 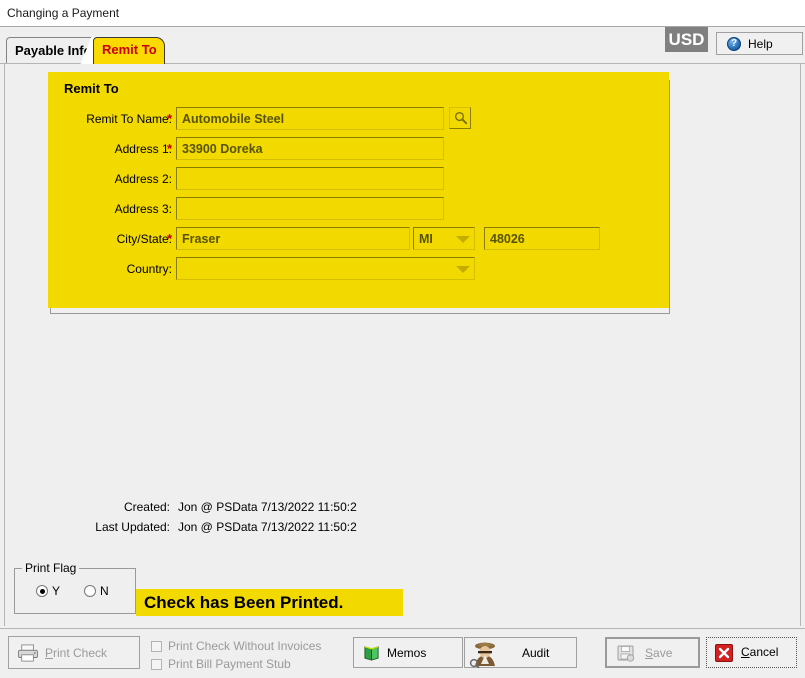 I want to click on country-dropdown, so click(x=325, y=268).